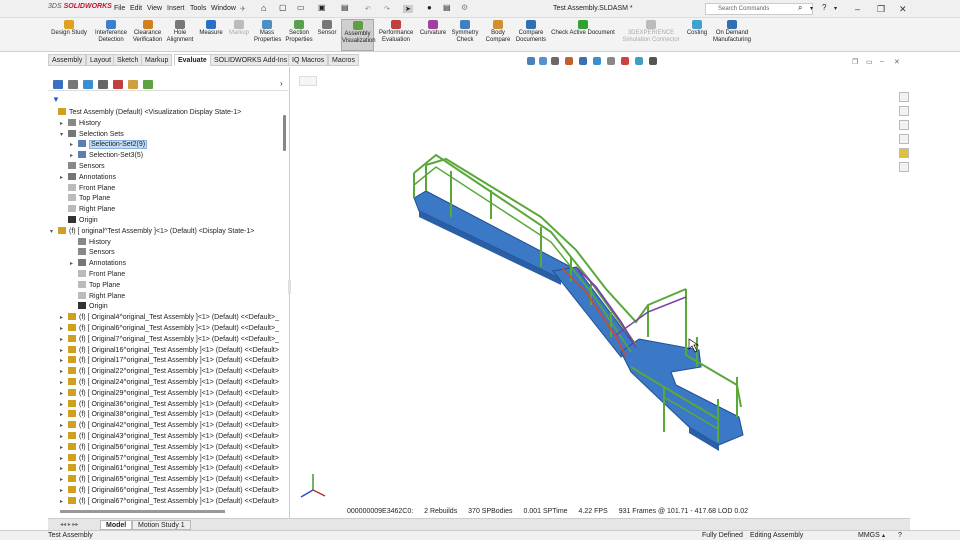 The height and width of the screenshot is (541, 960). What do you see at coordinates (133, 84) in the screenshot?
I see `cam-tab-icon` at bounding box center [133, 84].